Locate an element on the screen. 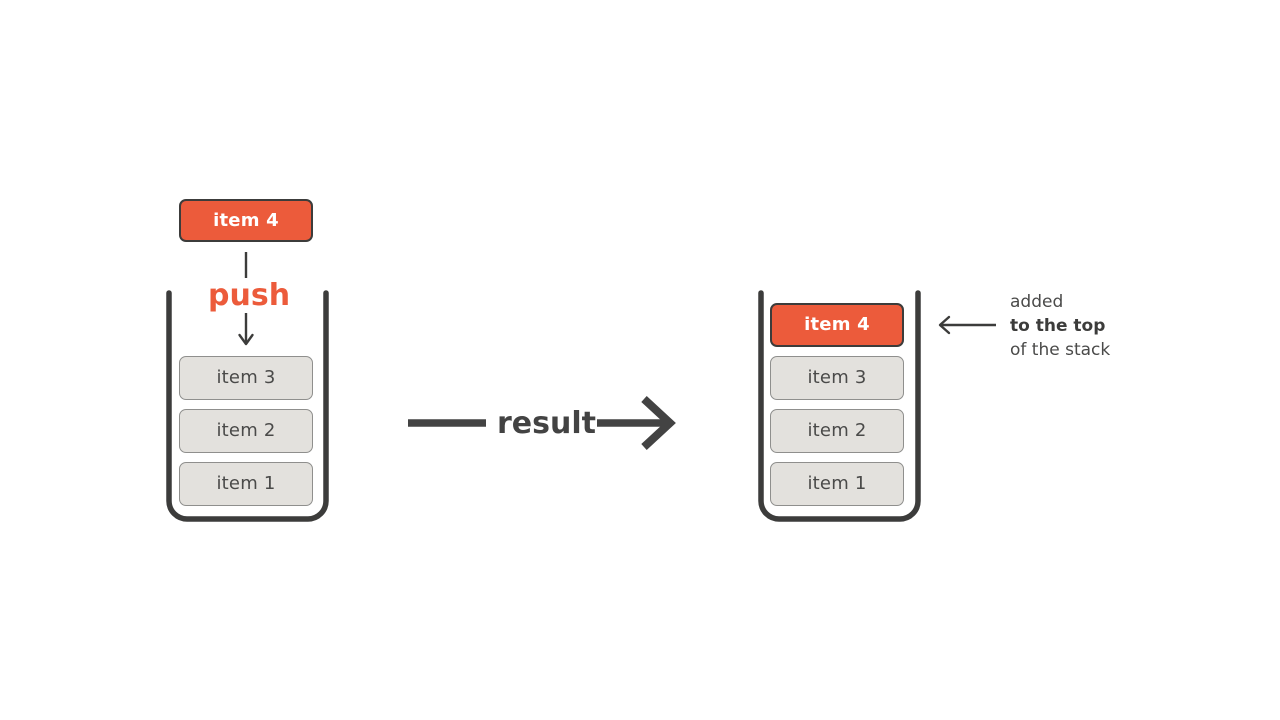 The width and height of the screenshot is (1280, 720). stack-after-item-1: item 3 is located at coordinates (837, 378).